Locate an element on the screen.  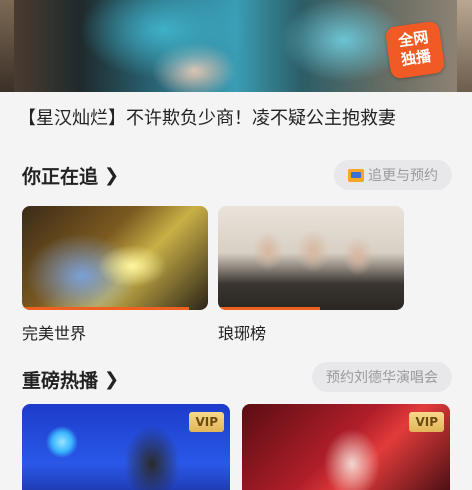
following-card-langya is located at coordinates (311, 258).